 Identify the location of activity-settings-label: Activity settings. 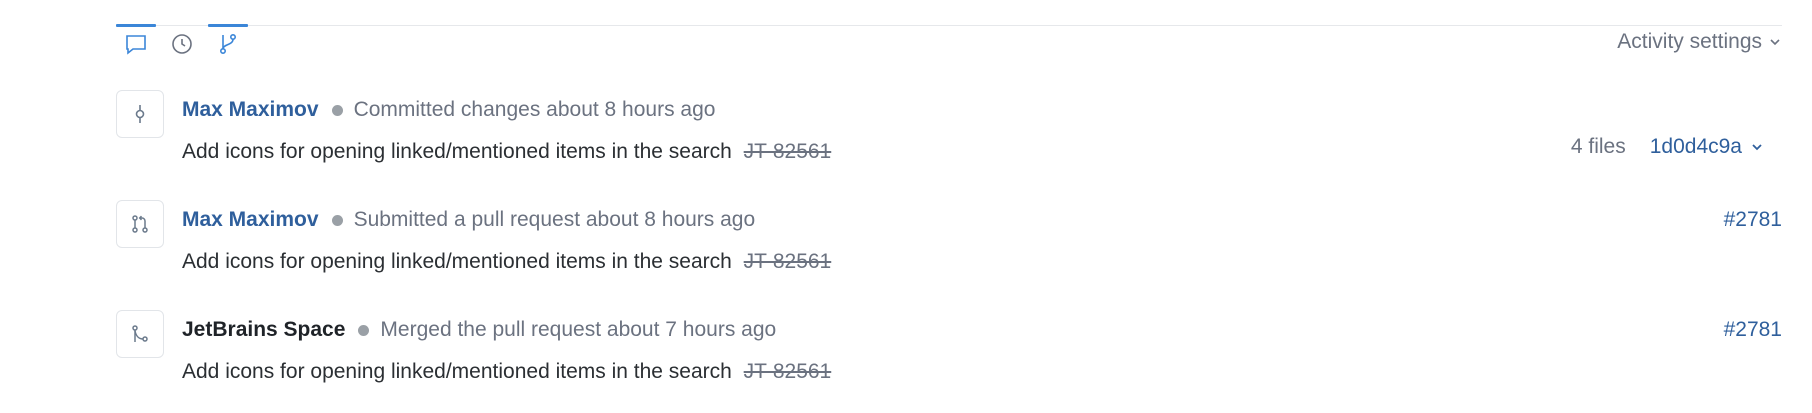
(1689, 41).